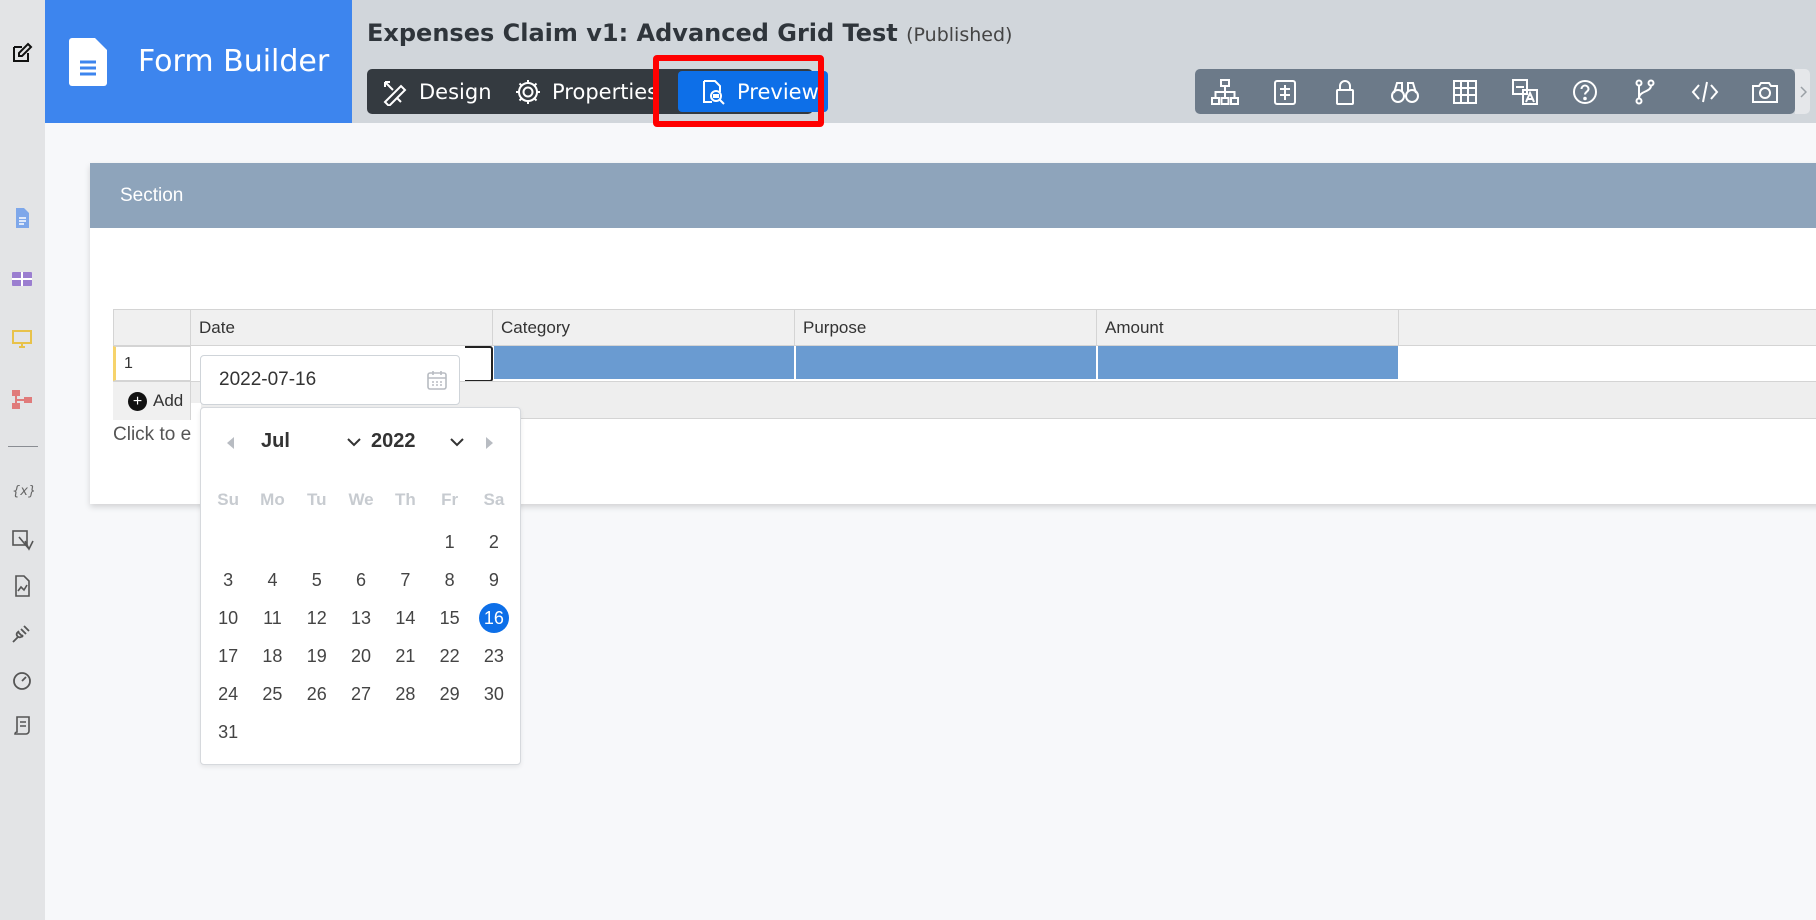 This screenshot has width=1816, height=920. Describe the element at coordinates (644, 327) in the screenshot. I see `grid-header-category: Category` at that location.